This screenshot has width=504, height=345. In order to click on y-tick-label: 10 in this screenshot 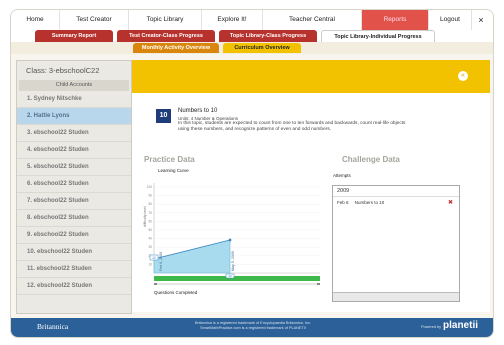, I will do `click(150, 264)`.